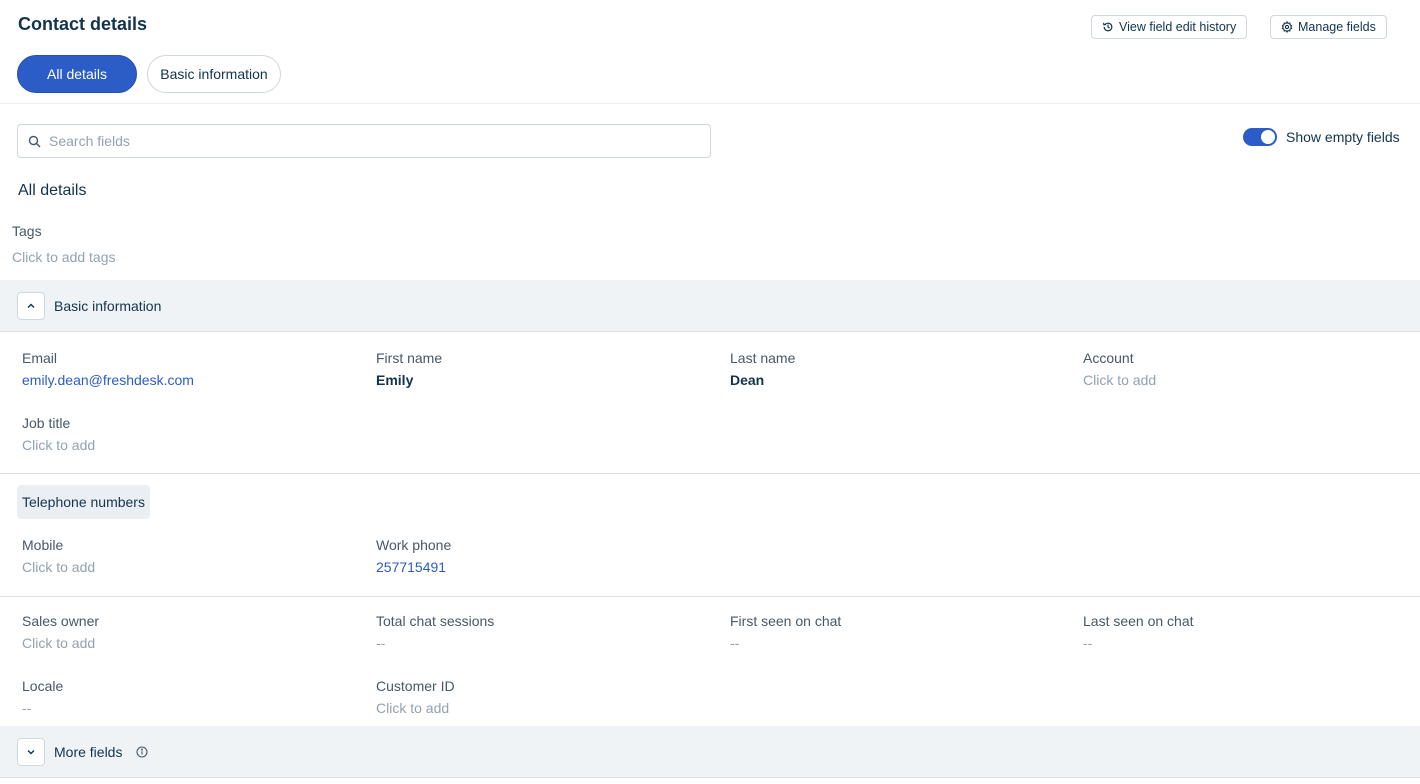 Image resolution: width=1420 pixels, height=784 pixels. What do you see at coordinates (409, 369) in the screenshot?
I see `field-first-name: First name Emily` at bounding box center [409, 369].